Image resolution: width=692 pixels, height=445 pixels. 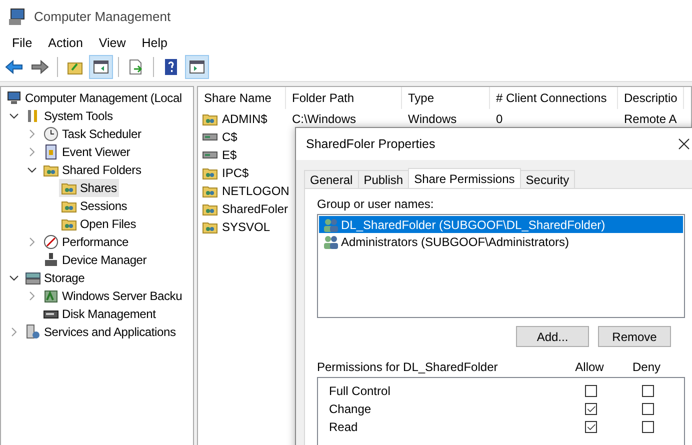 What do you see at coordinates (51, 134) in the screenshot?
I see `clock-icon` at bounding box center [51, 134].